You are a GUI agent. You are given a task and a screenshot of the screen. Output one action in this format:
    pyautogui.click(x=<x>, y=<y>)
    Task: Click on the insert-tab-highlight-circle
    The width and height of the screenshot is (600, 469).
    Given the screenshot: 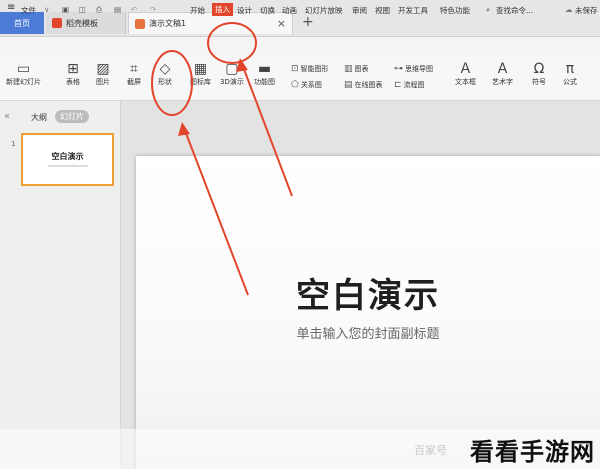 What is the action you would take?
    pyautogui.click(x=232, y=43)
    